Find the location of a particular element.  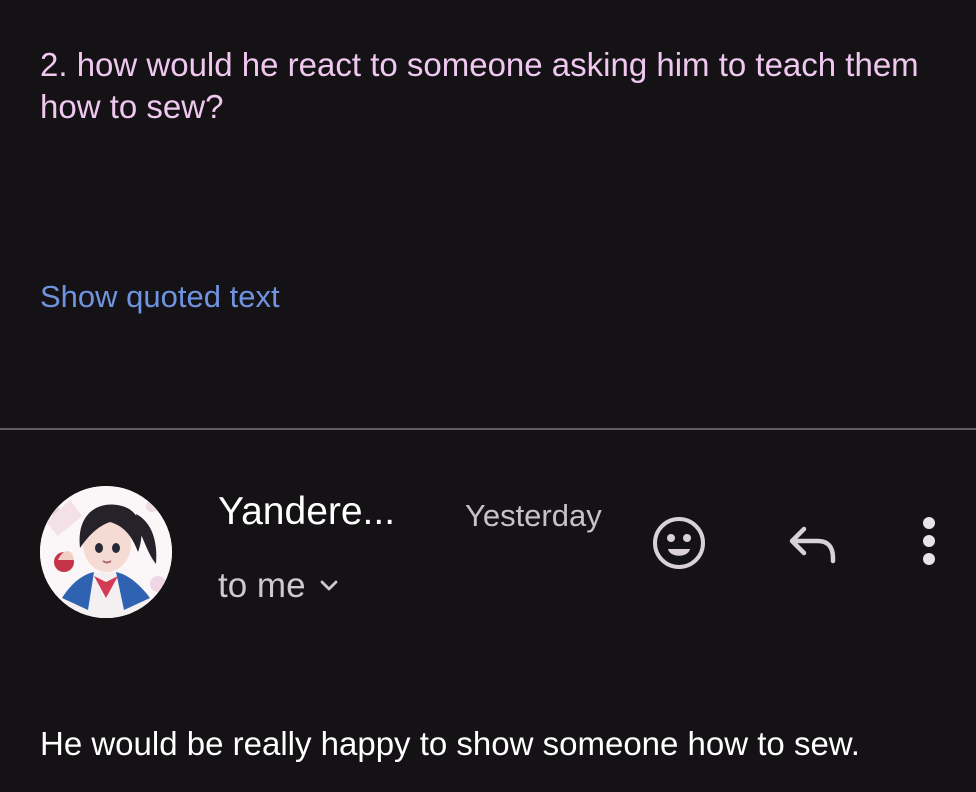

avatar is located at coordinates (106, 552).